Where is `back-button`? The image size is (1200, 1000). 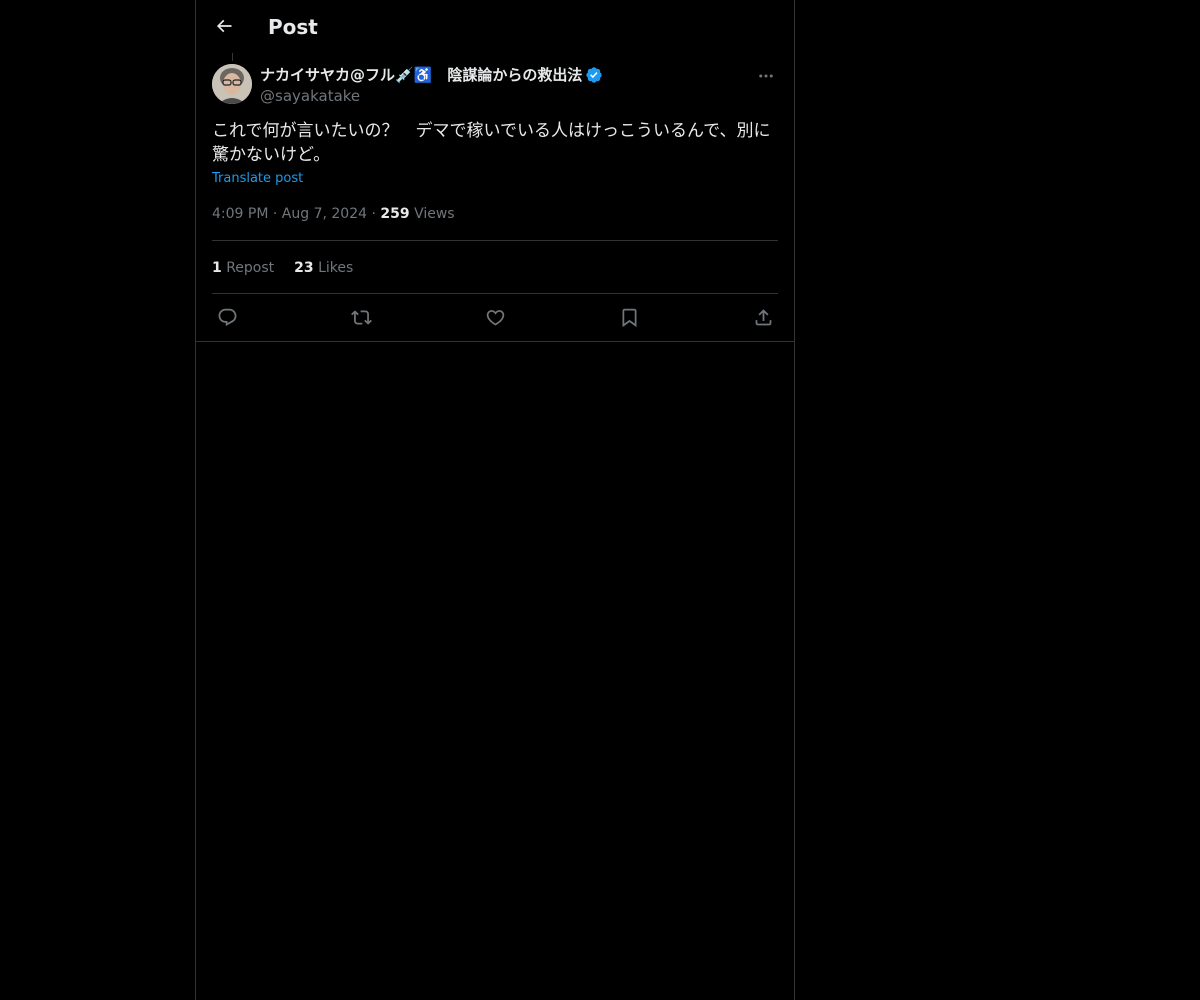 back-button is located at coordinates (224, 26).